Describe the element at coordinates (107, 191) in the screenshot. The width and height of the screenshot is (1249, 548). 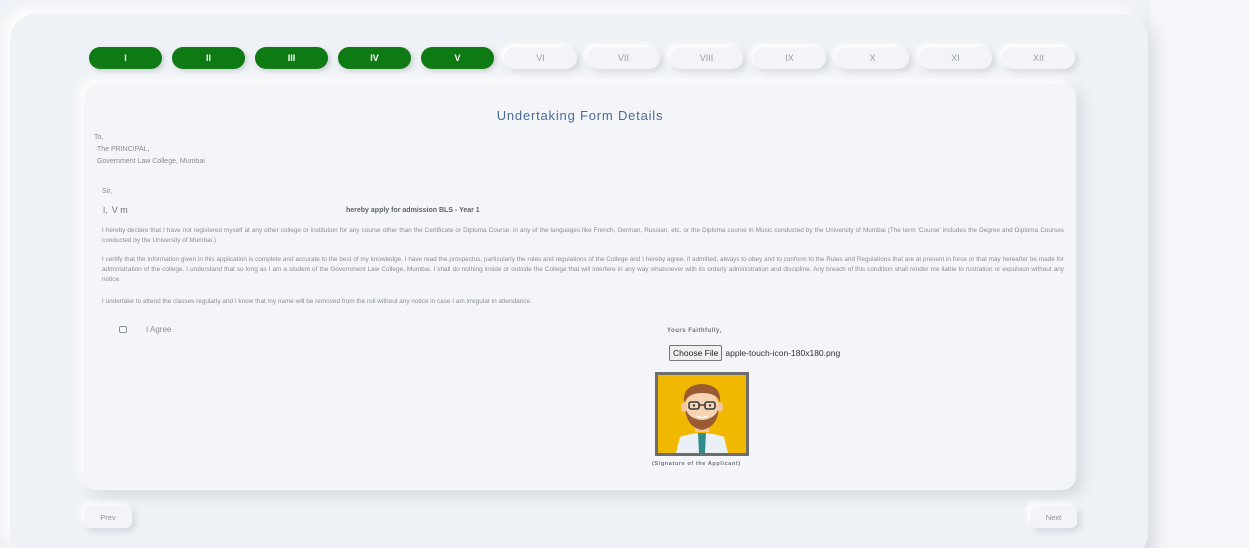
I see `salutation: Sir,` at that location.